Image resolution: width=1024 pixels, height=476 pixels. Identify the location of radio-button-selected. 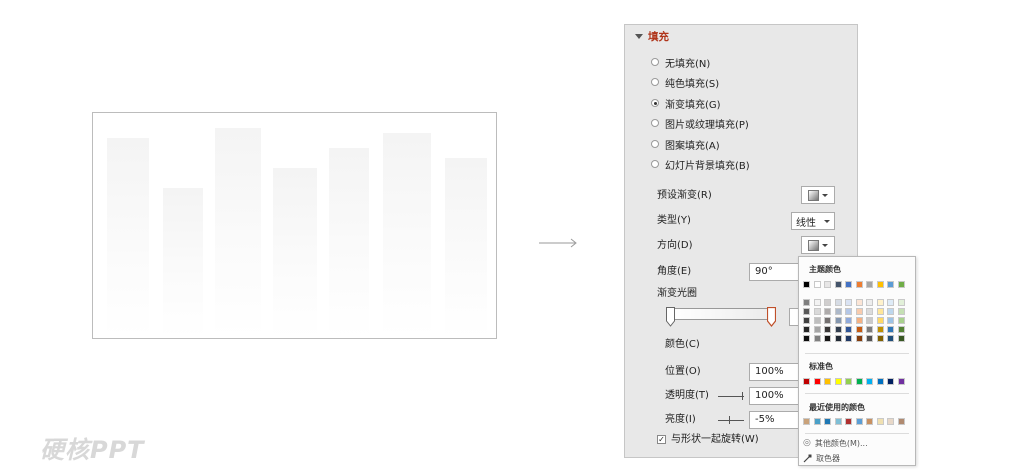
(655, 103).